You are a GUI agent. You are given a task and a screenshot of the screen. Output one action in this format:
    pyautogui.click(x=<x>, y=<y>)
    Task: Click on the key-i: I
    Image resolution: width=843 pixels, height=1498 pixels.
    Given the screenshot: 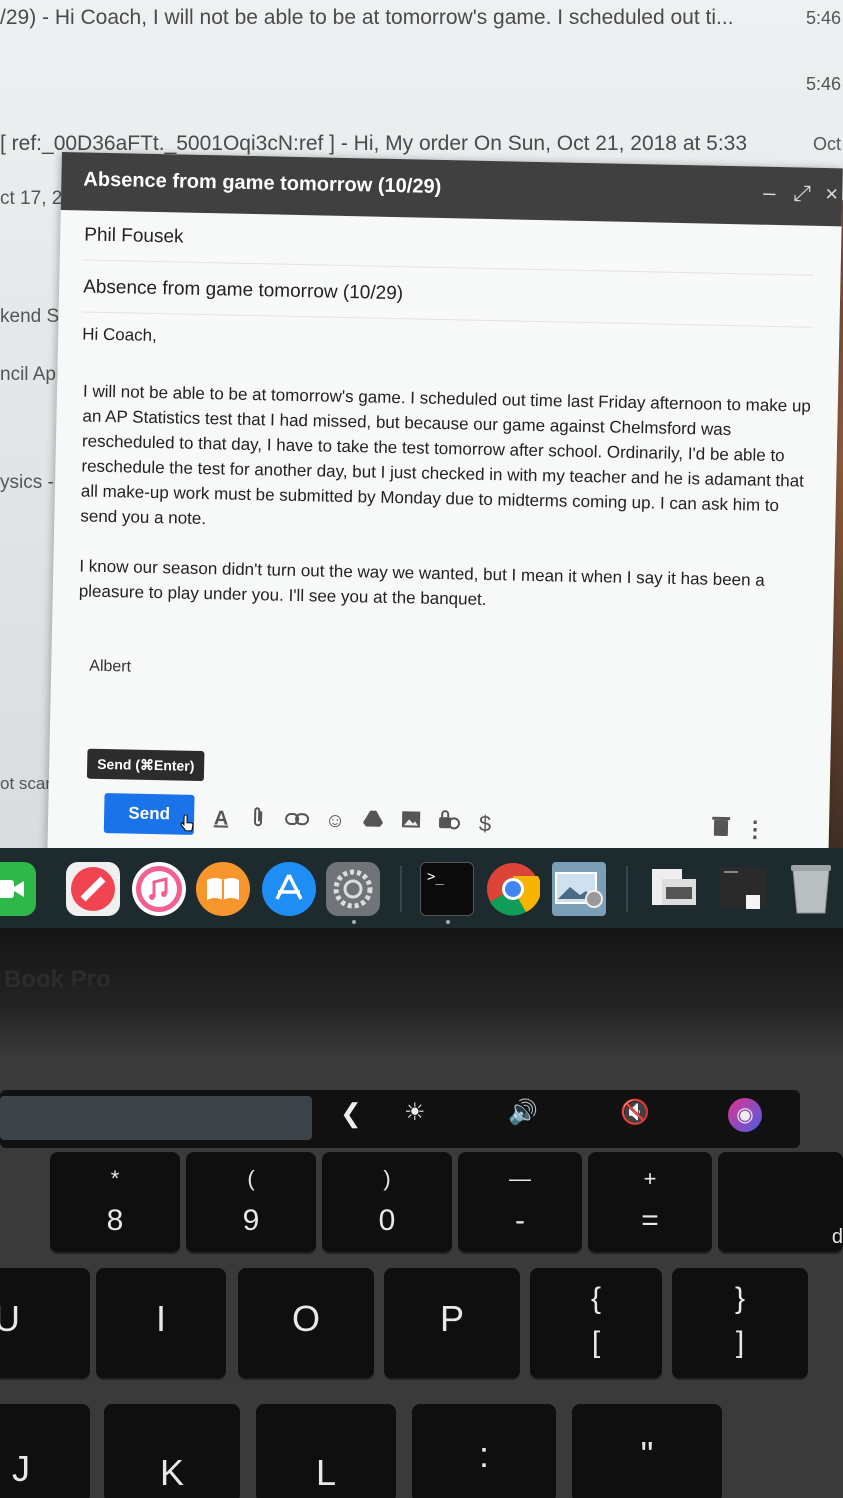 What is the action you would take?
    pyautogui.click(x=161, y=1324)
    